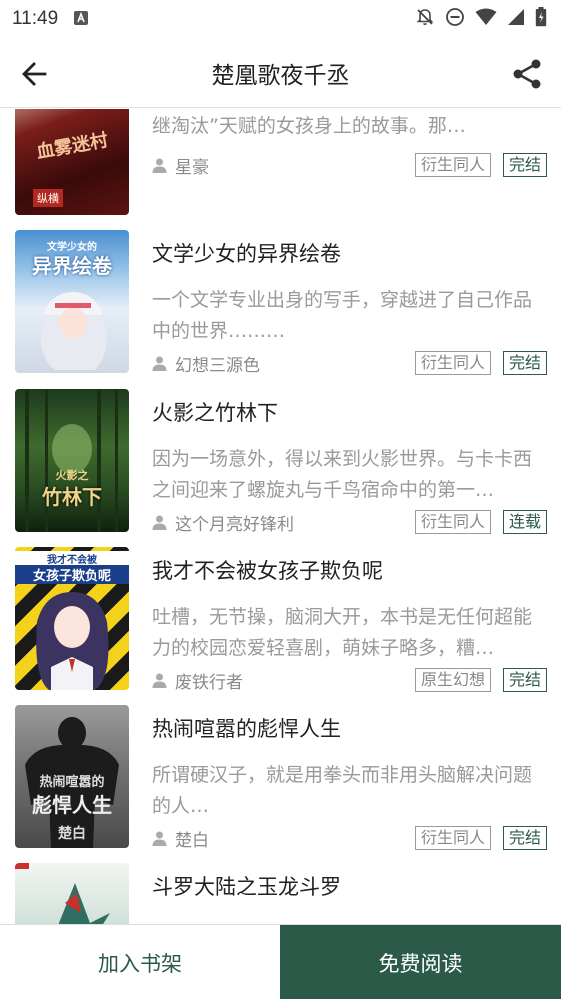 Image resolution: width=561 pixels, height=999 pixels. Describe the element at coordinates (209, 682) in the screenshot. I see `book-author: 废铁行者` at that location.